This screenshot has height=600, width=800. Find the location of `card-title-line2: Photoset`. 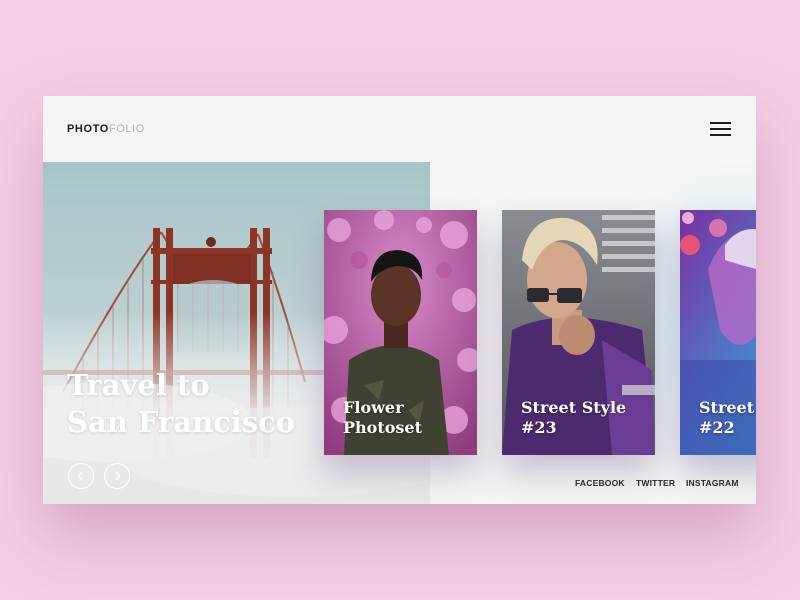

card-title-line2: Photoset is located at coordinates (382, 427).